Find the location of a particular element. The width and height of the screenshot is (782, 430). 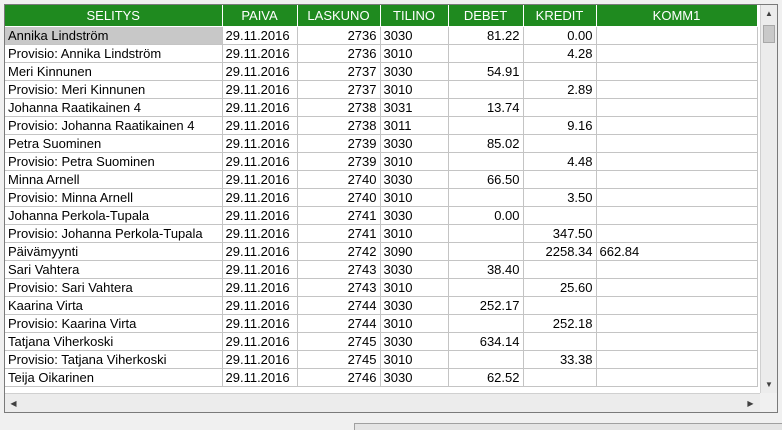

scroll-up-icon: ▲ is located at coordinates (769, 13).